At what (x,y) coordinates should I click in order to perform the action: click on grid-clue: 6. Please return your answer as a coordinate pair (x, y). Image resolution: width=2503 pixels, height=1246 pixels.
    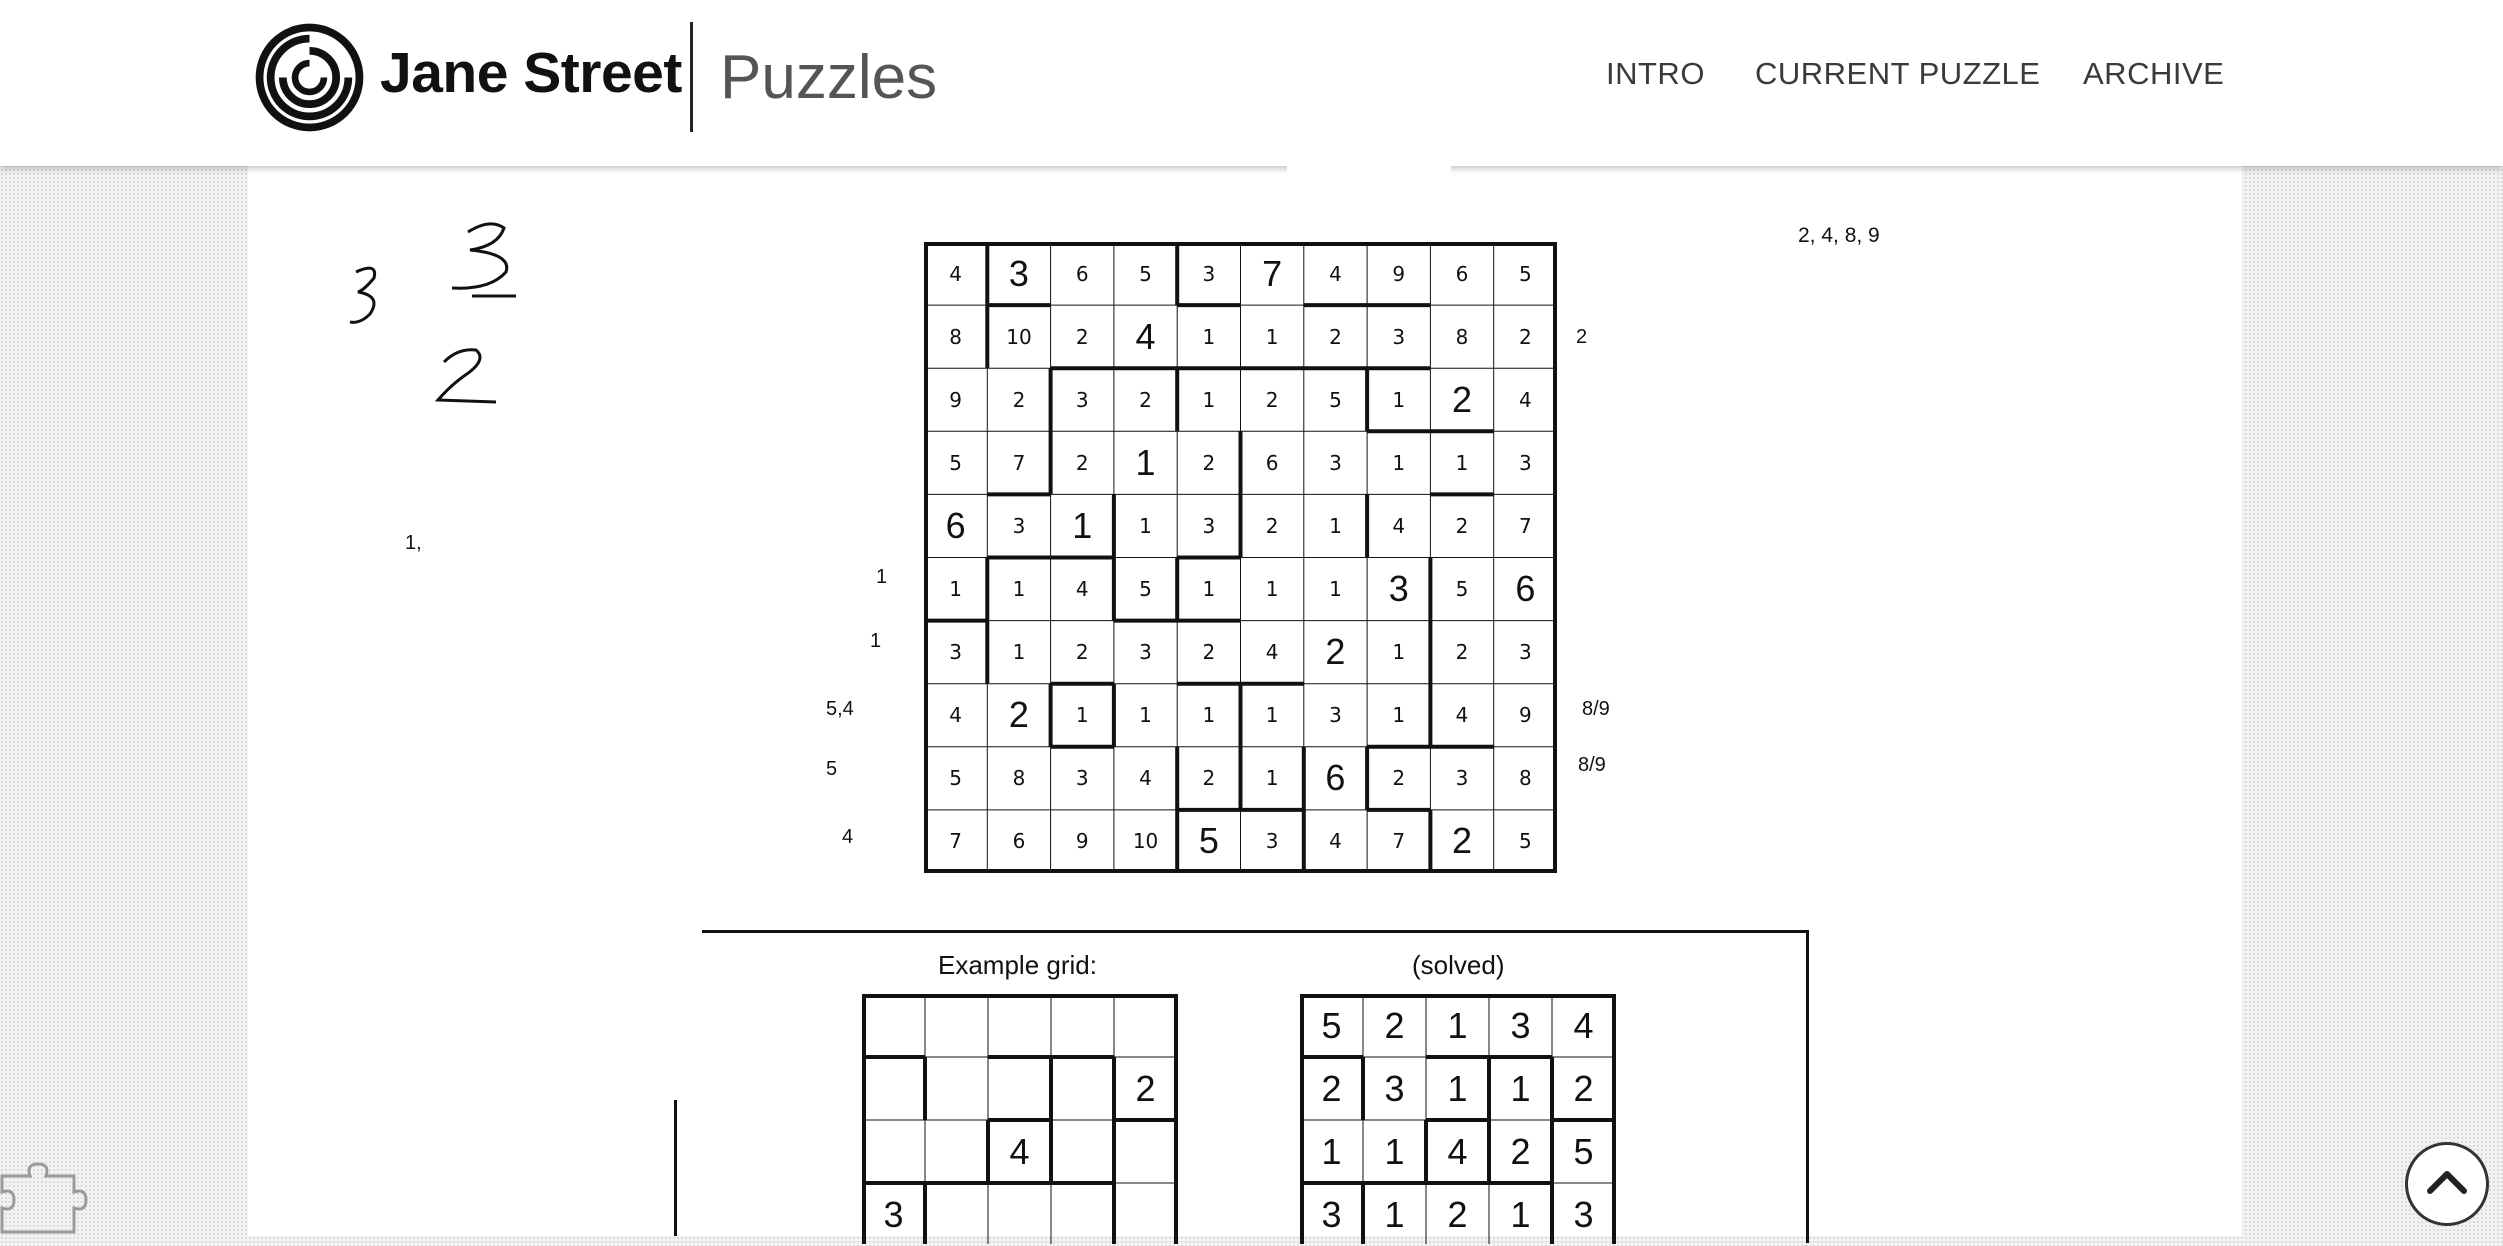
    Looking at the image, I should click on (1335, 778).